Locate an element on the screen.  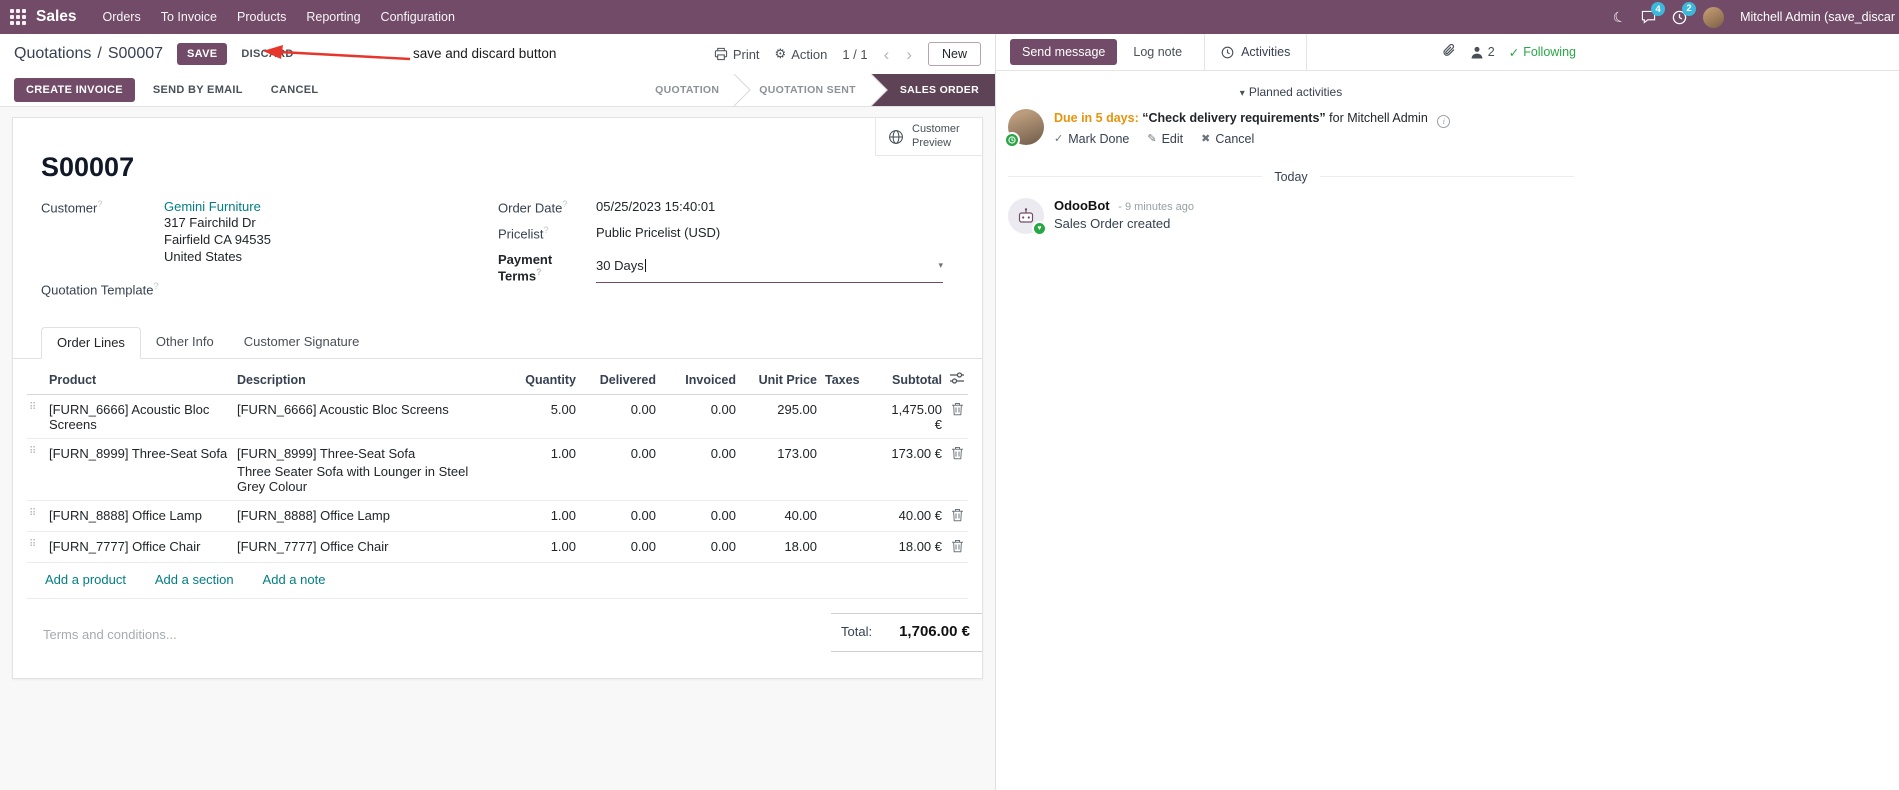
customer-label: Customer? is located at coordinates (72, 207).